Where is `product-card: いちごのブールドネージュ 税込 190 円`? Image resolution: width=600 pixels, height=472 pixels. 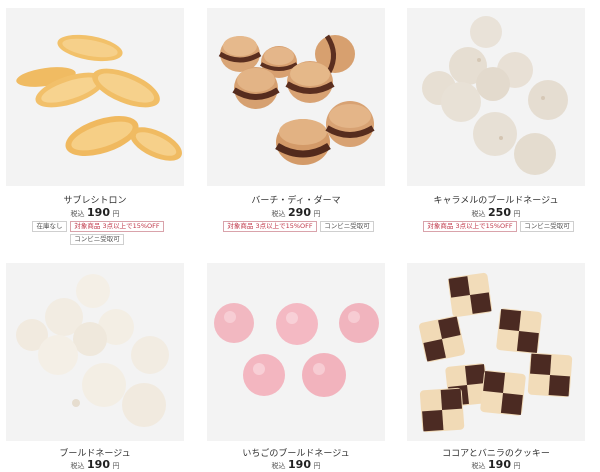 product-card: いちごのブールドネージュ 税込 190 円 is located at coordinates (296, 367).